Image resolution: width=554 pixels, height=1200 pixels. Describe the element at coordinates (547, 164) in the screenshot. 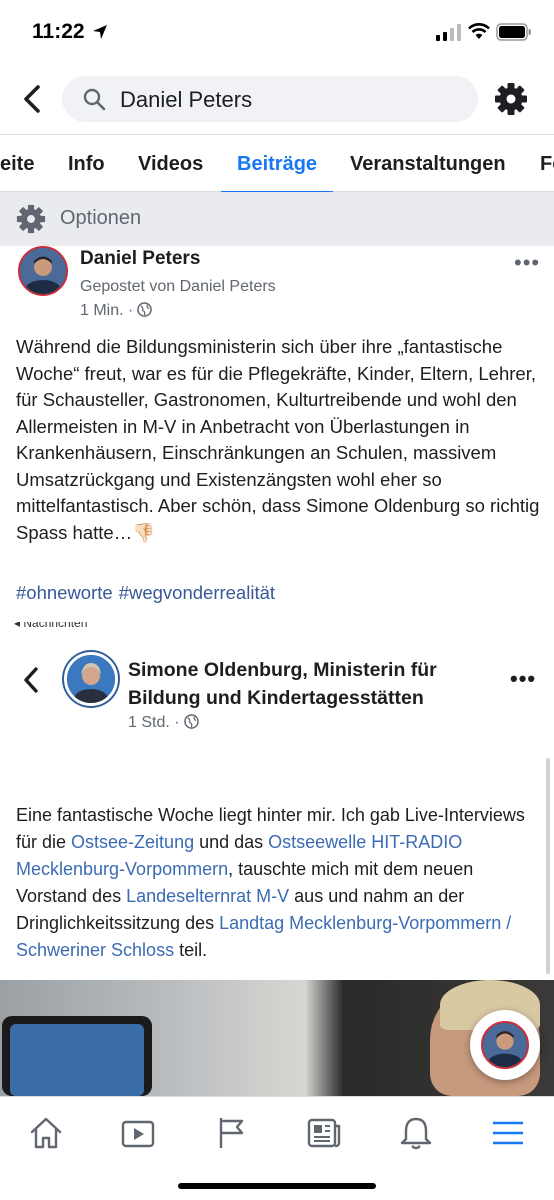

I see `tab-fotos: Fo` at that location.